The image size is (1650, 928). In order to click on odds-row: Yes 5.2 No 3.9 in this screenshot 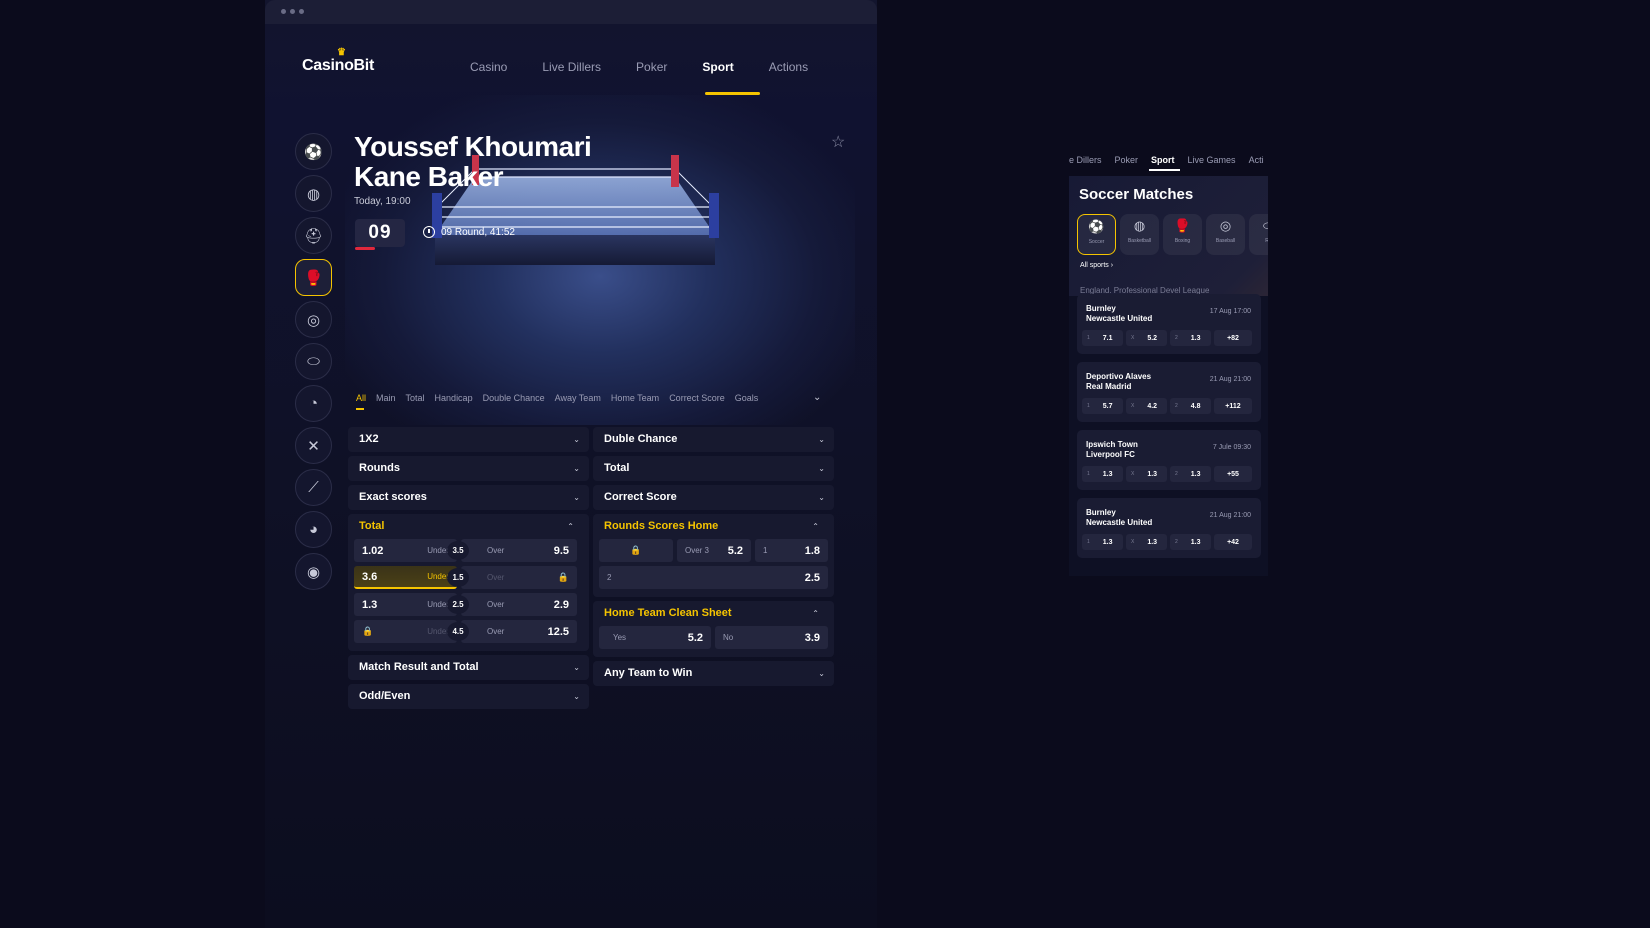, I will do `click(713, 637)`.